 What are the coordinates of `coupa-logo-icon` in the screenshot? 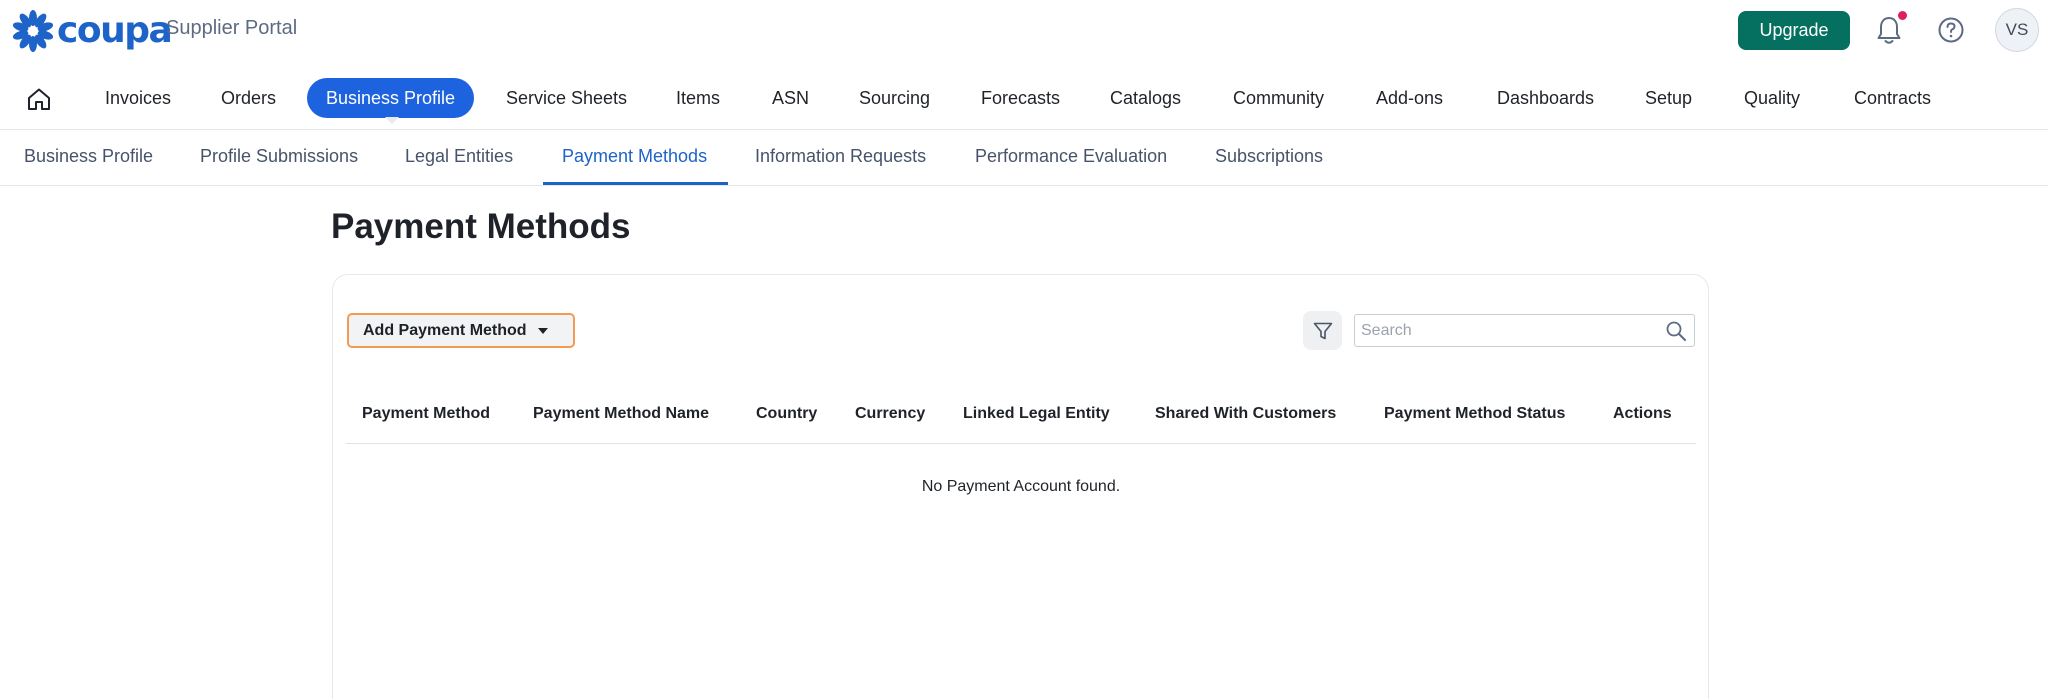 It's located at (33, 31).